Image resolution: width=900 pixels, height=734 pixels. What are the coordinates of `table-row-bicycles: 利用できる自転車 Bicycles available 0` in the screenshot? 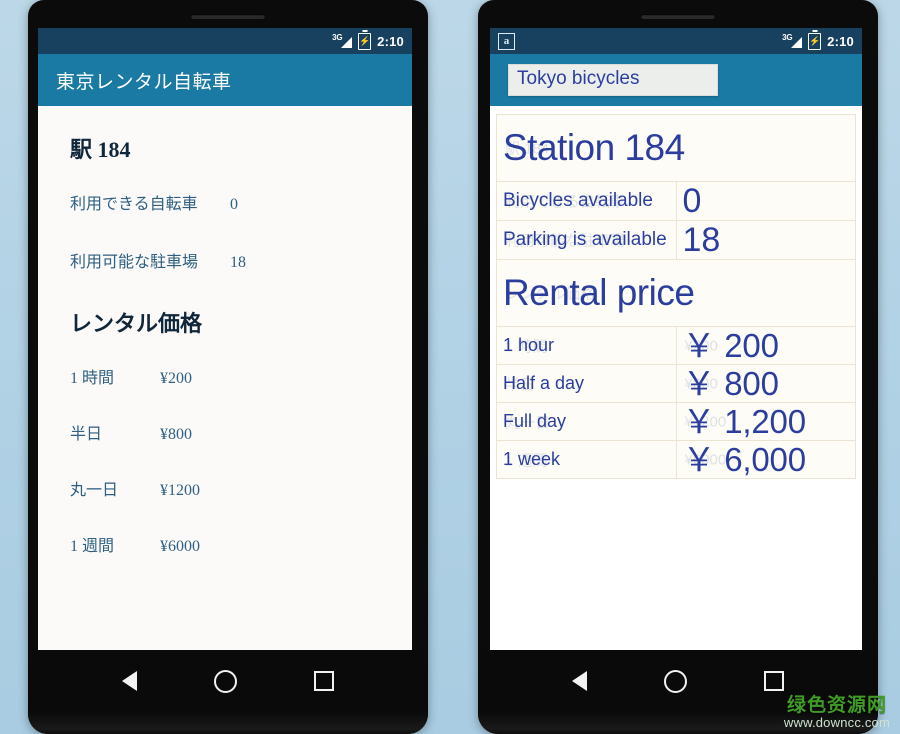 It's located at (676, 201).